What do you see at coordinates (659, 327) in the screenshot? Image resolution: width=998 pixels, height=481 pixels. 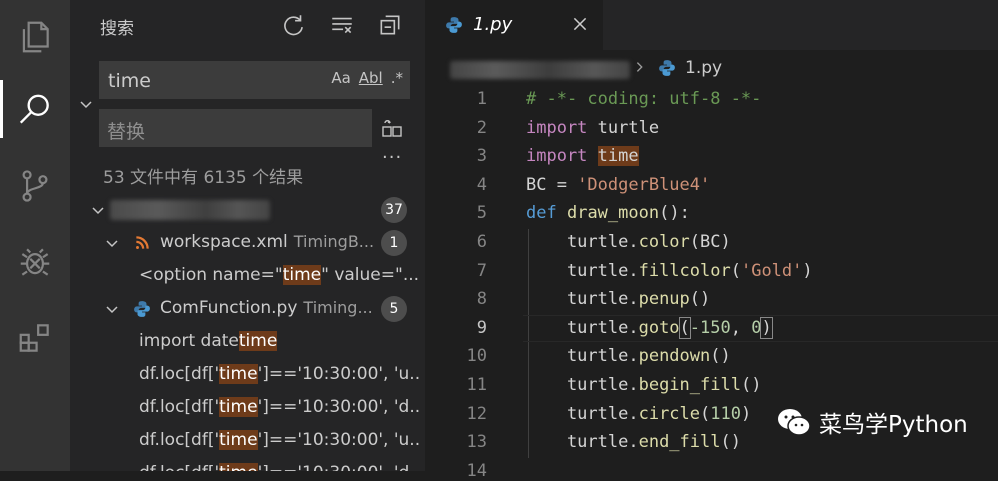 I see `code-token: goto` at bounding box center [659, 327].